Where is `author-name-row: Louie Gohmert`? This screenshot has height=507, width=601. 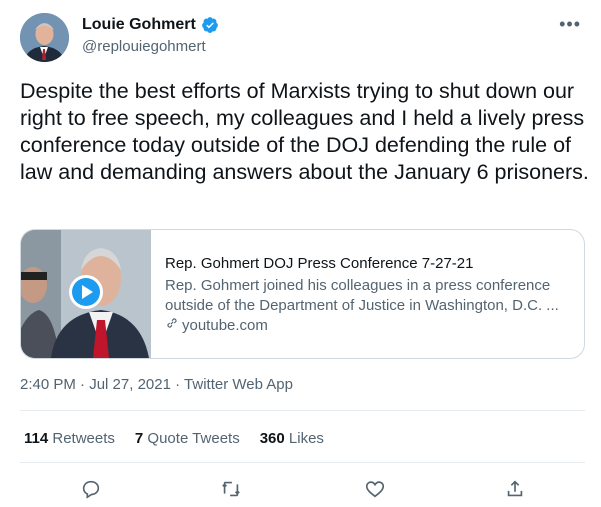
author-name-row: Louie Gohmert is located at coordinates (150, 25).